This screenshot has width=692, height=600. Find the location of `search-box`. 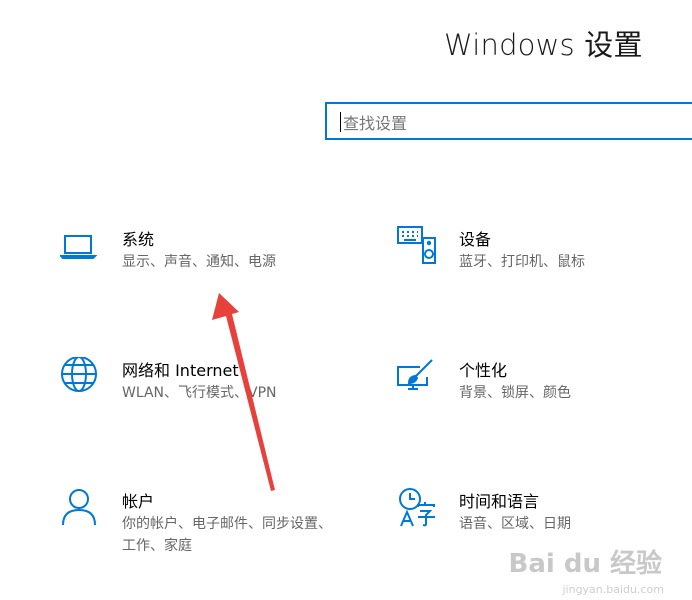

search-box is located at coordinates (508, 121).